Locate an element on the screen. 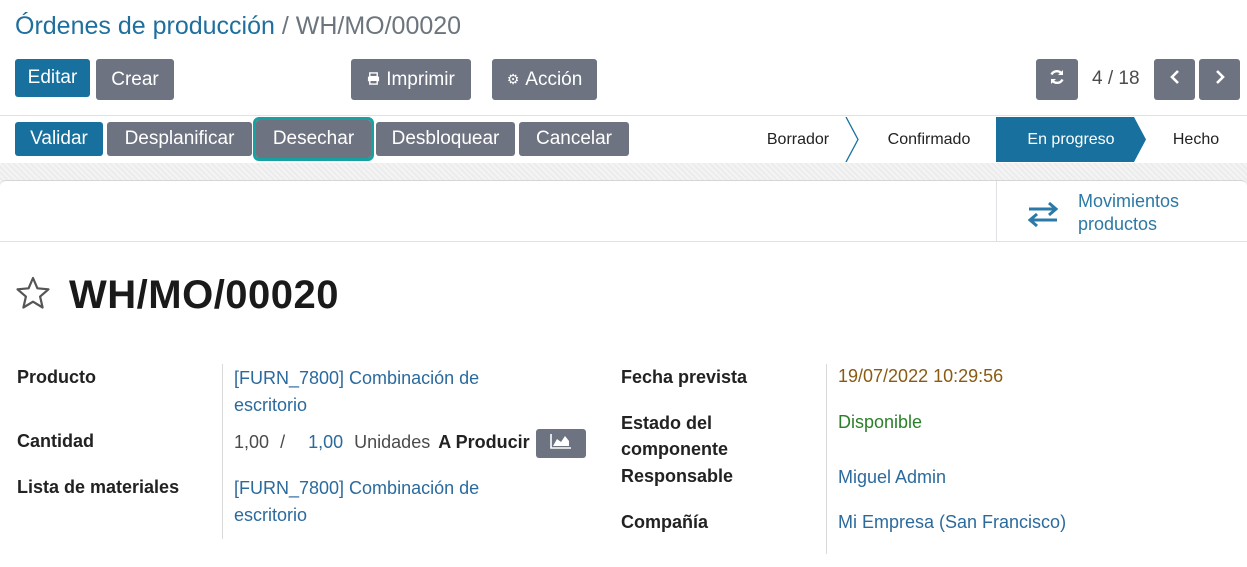 This screenshot has height=567, width=1247. responsible-value: Miguel Admin is located at coordinates (892, 477).